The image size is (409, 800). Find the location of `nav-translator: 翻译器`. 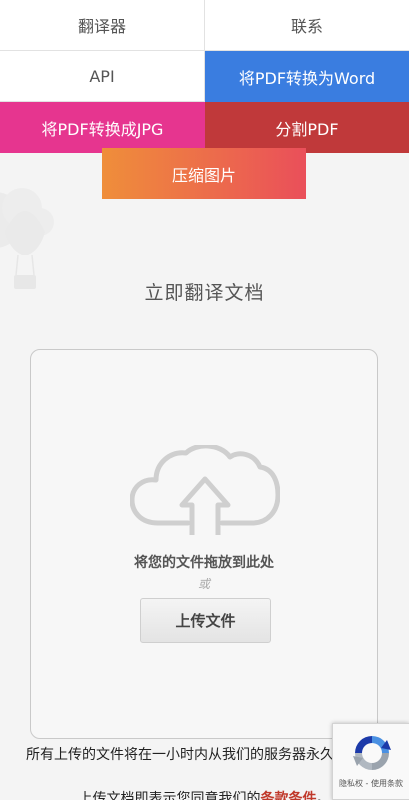

nav-translator: 翻译器 is located at coordinates (102, 25).